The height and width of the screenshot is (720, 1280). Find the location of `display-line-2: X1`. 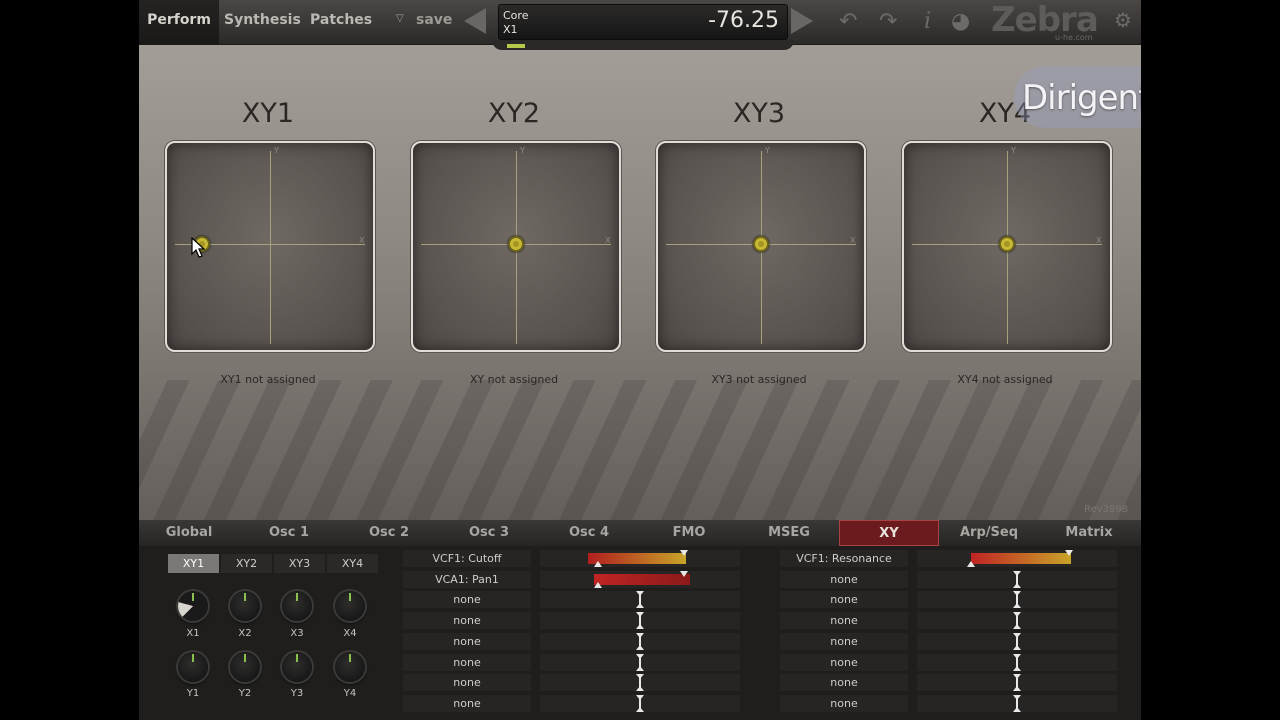

display-line-2: X1 is located at coordinates (510, 29).